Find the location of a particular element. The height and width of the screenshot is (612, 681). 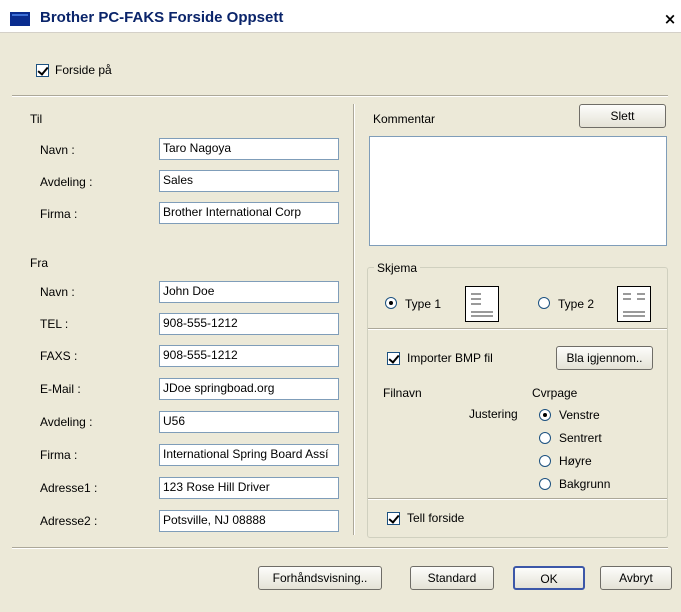

from-email-label: E-Mail : is located at coordinates (60, 389).